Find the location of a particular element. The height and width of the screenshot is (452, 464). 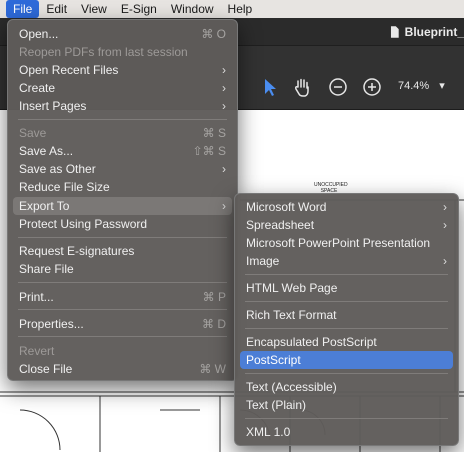

export-eps: Encapsulated PostScript is located at coordinates (346, 342).